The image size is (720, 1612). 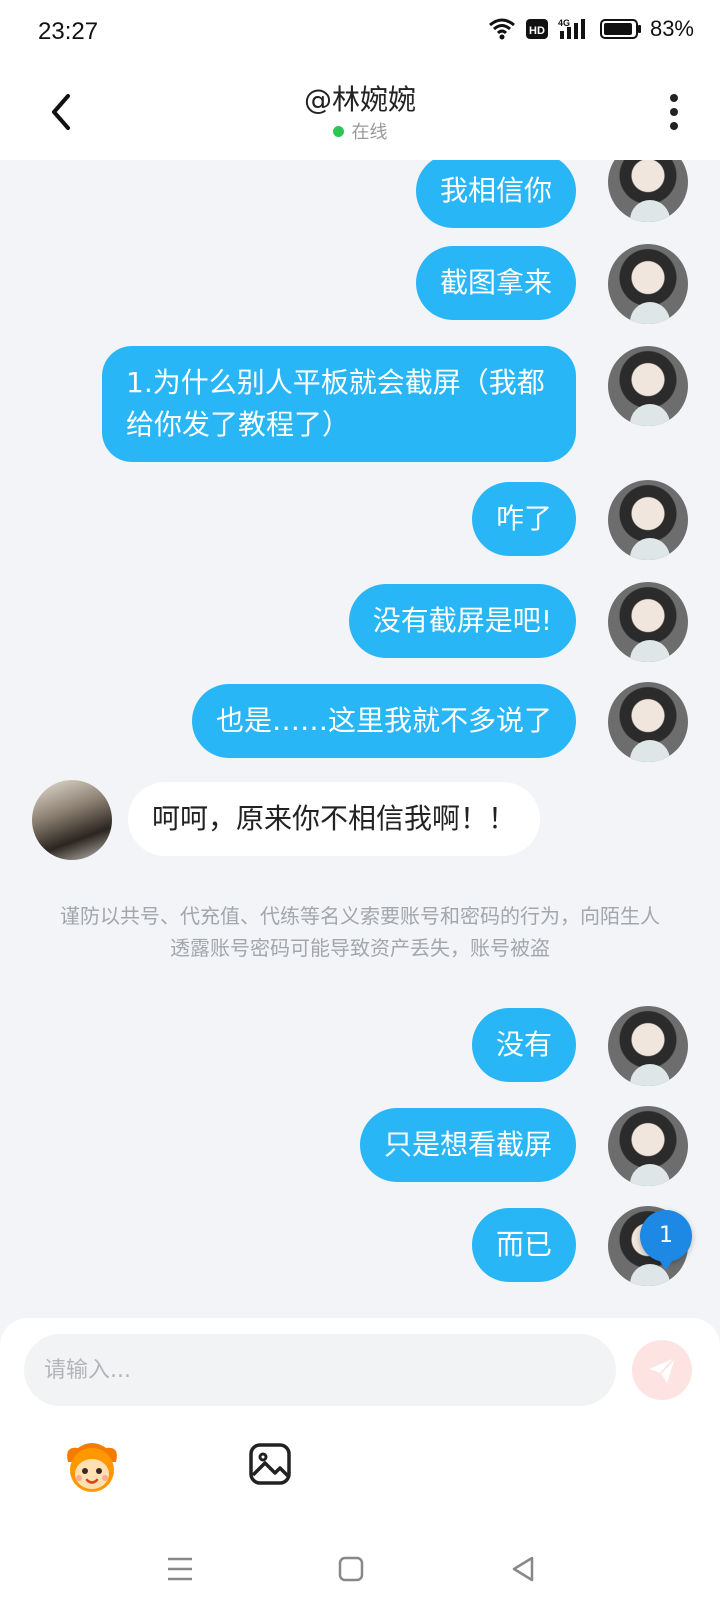 I want to click on image-icon, so click(x=270, y=1464).